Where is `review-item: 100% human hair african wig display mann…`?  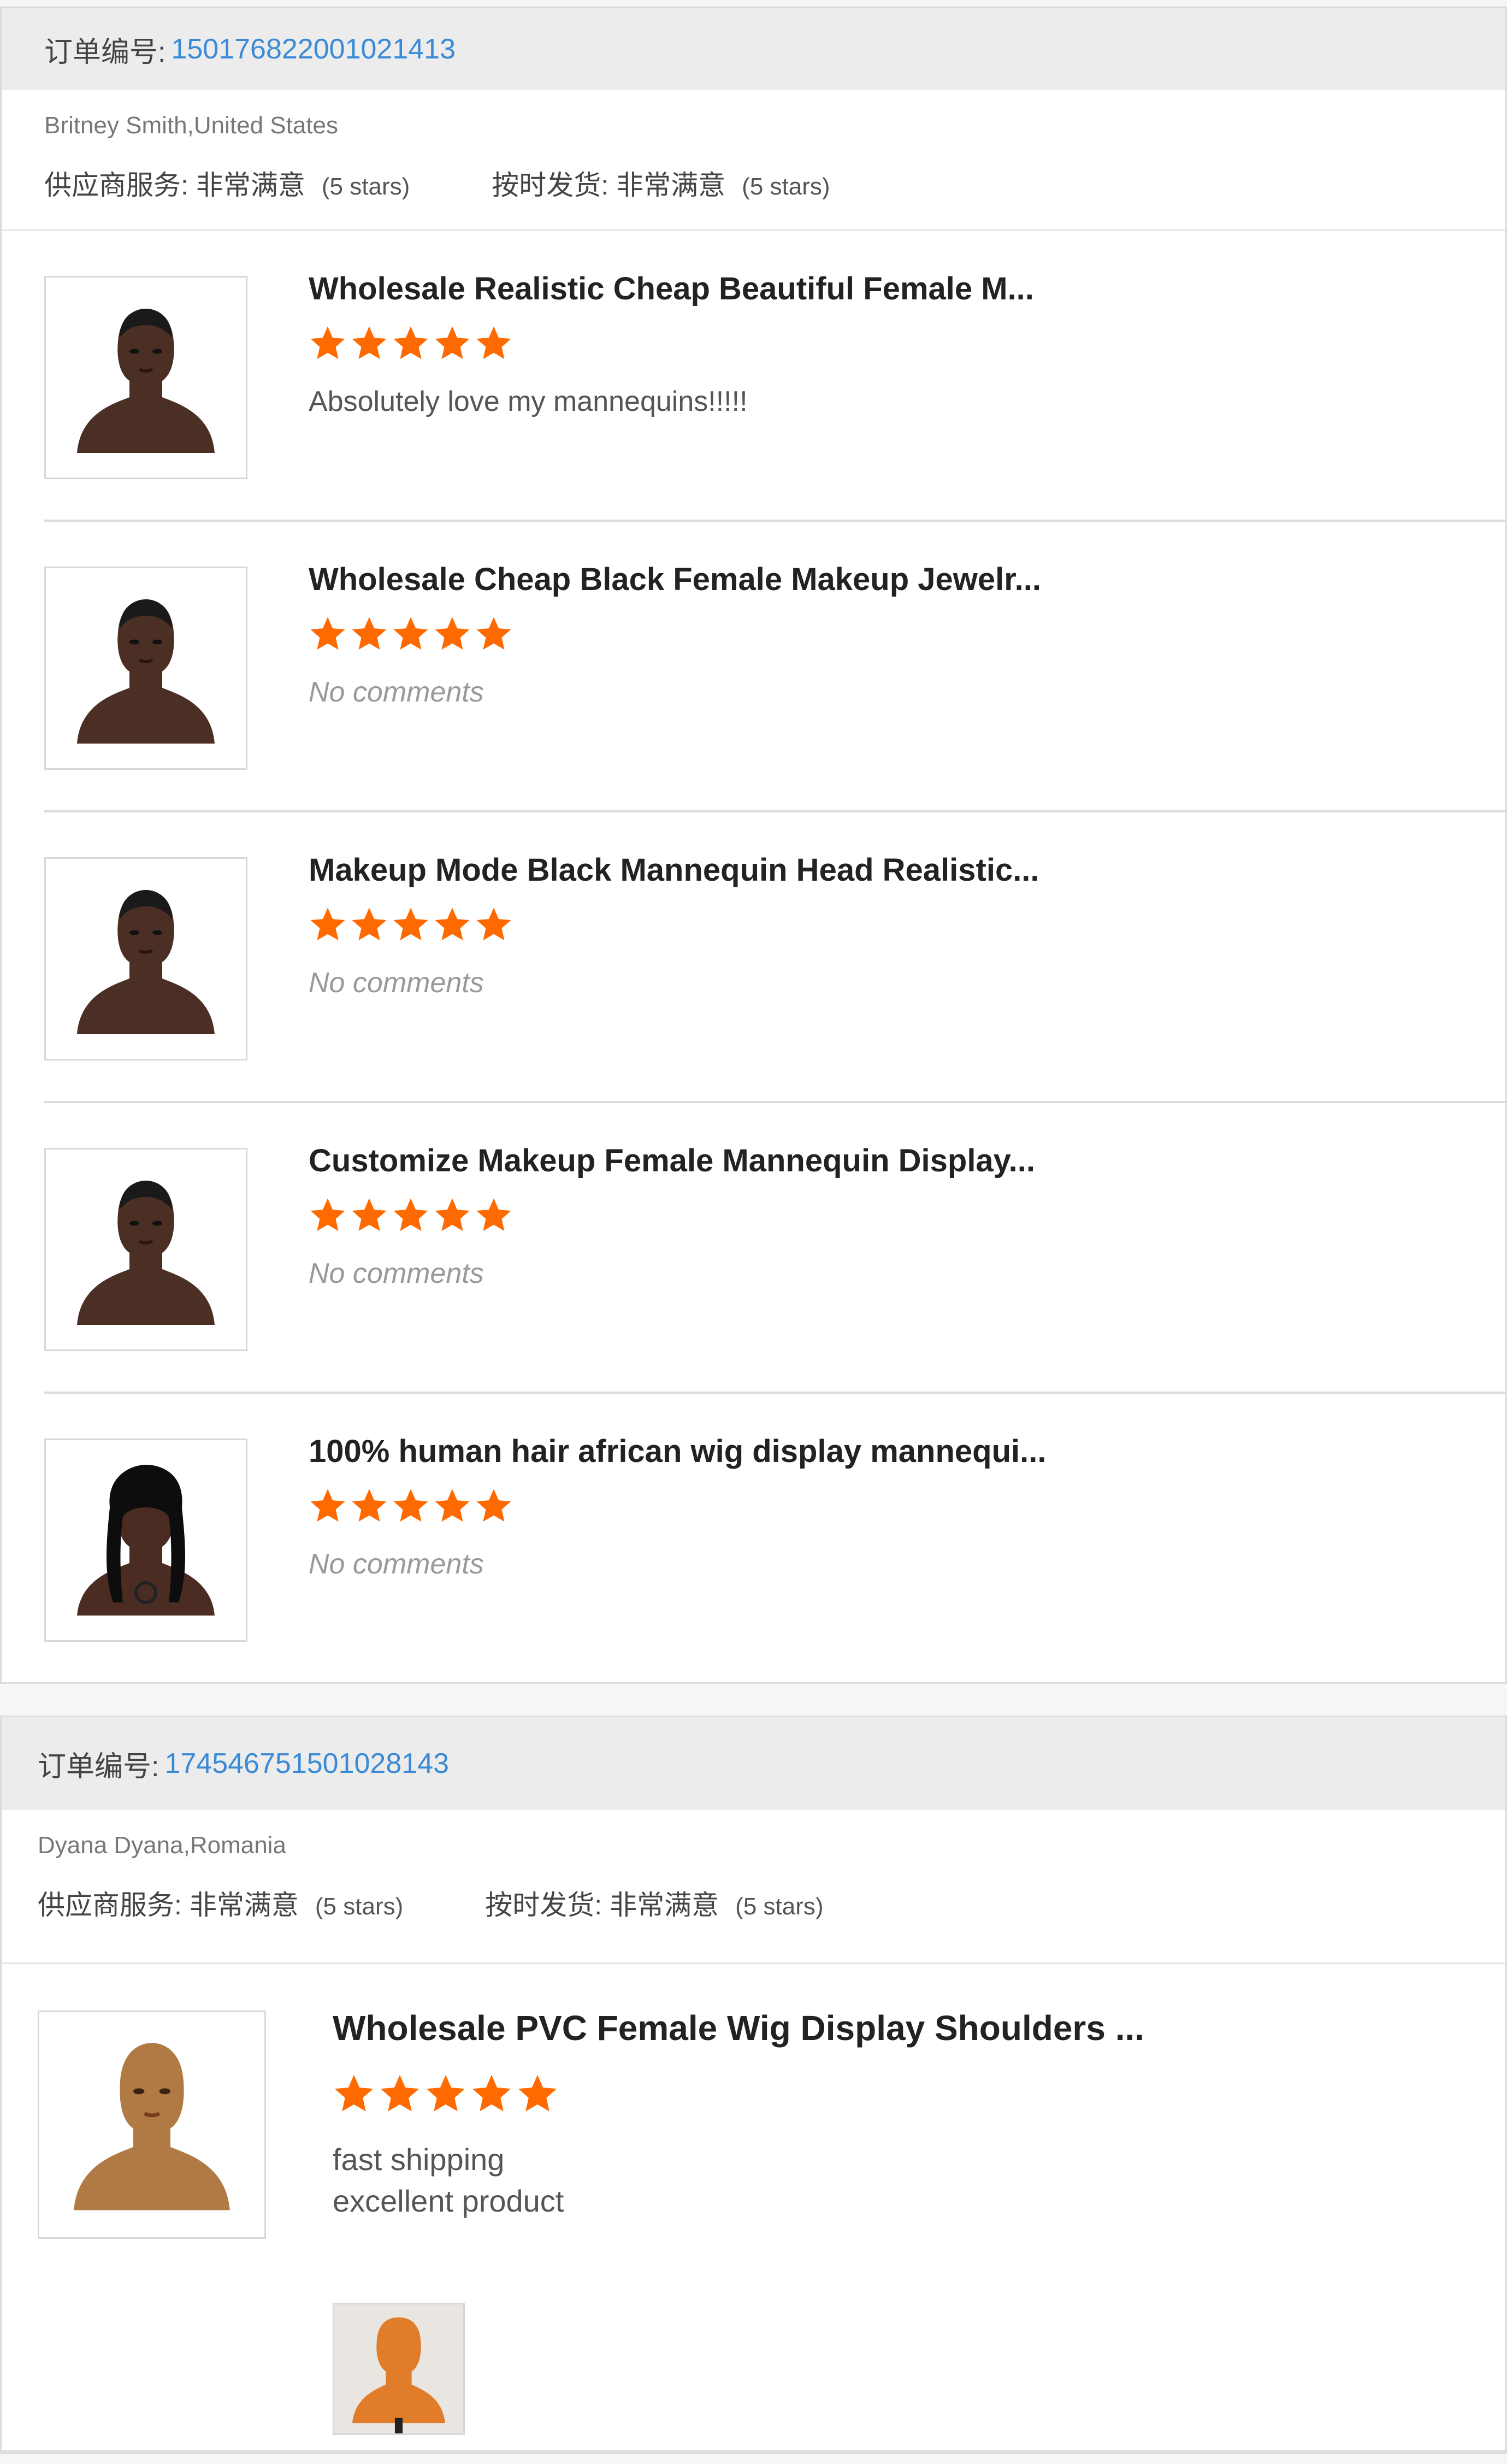 review-item: 100% human hair african wig display mann… is located at coordinates (775, 1539).